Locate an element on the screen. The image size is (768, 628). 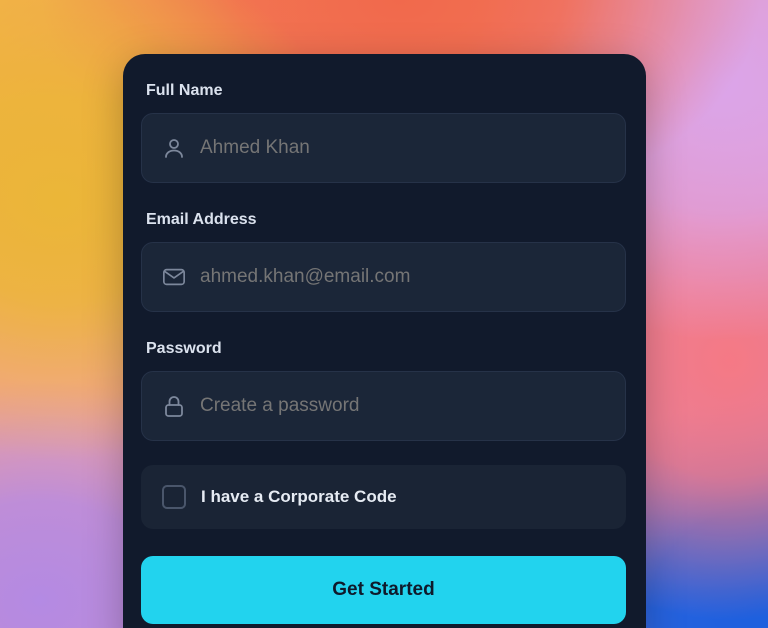
password-input is located at coordinates (400, 406).